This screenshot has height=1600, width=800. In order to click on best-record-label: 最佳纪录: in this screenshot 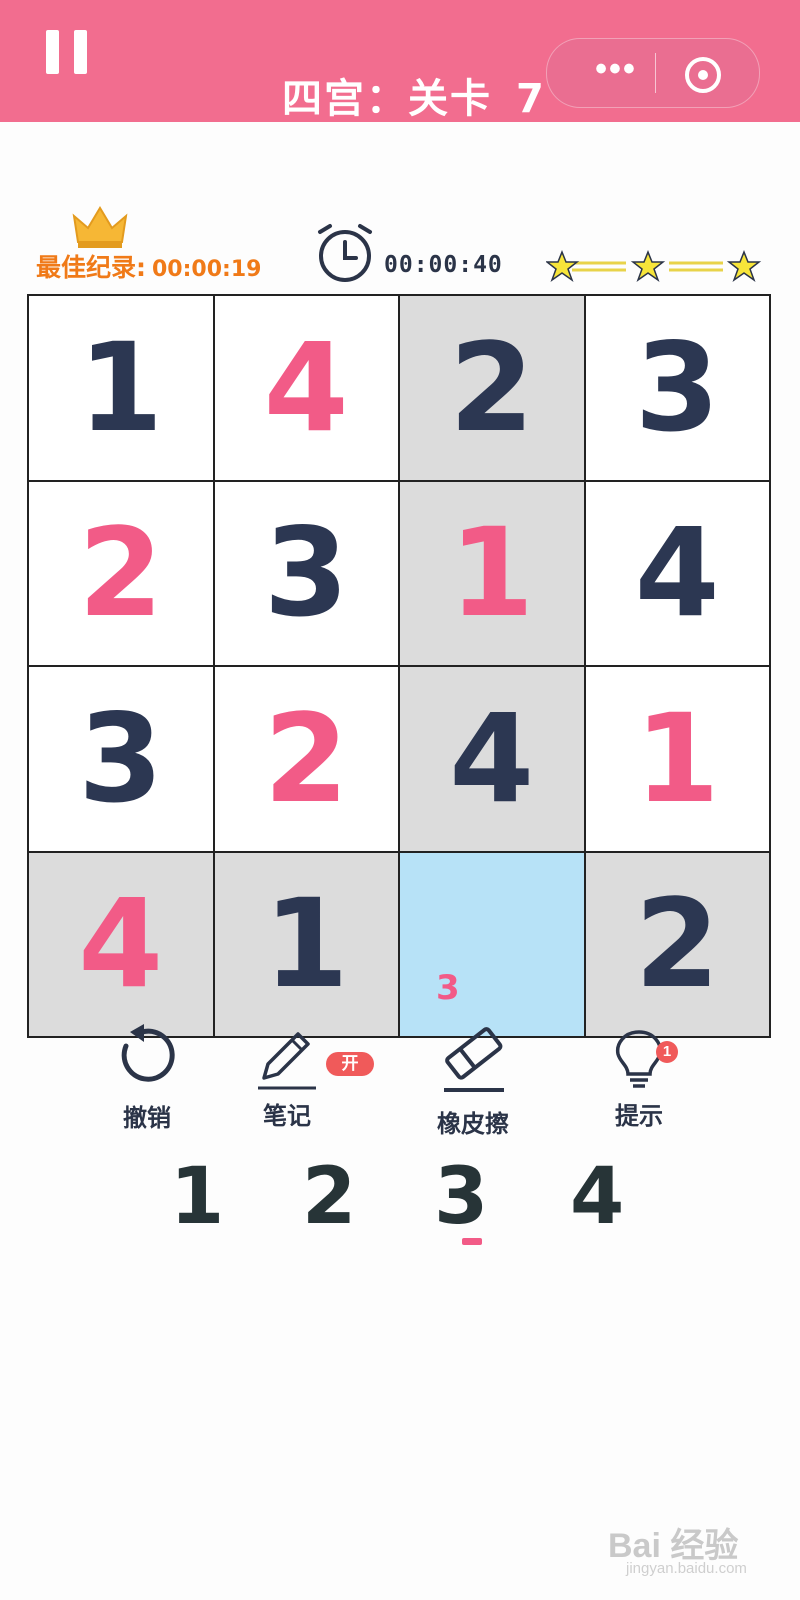, I will do `click(91, 267)`.